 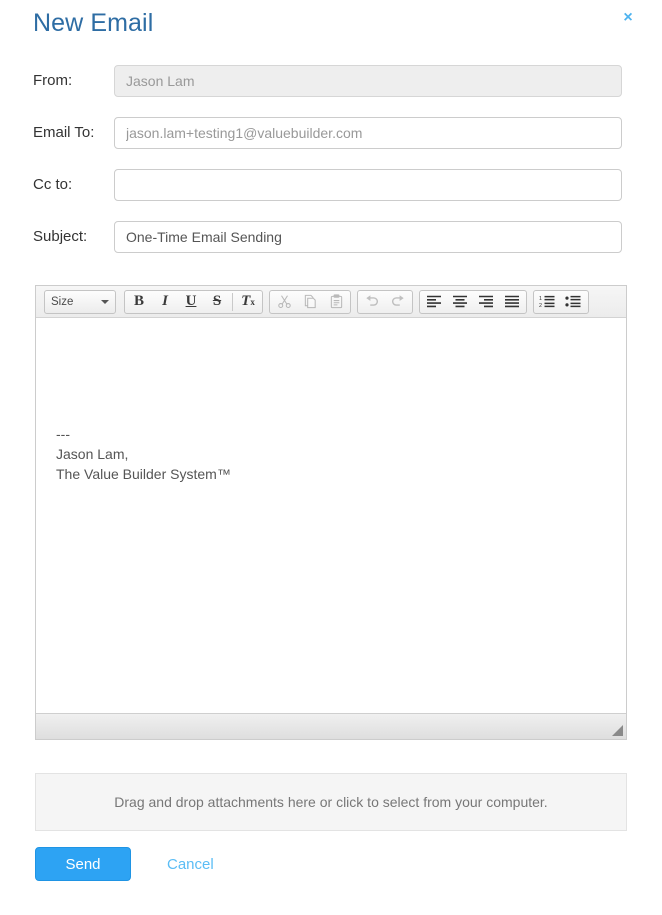 I want to click on italic-button: I, so click(x=165, y=302).